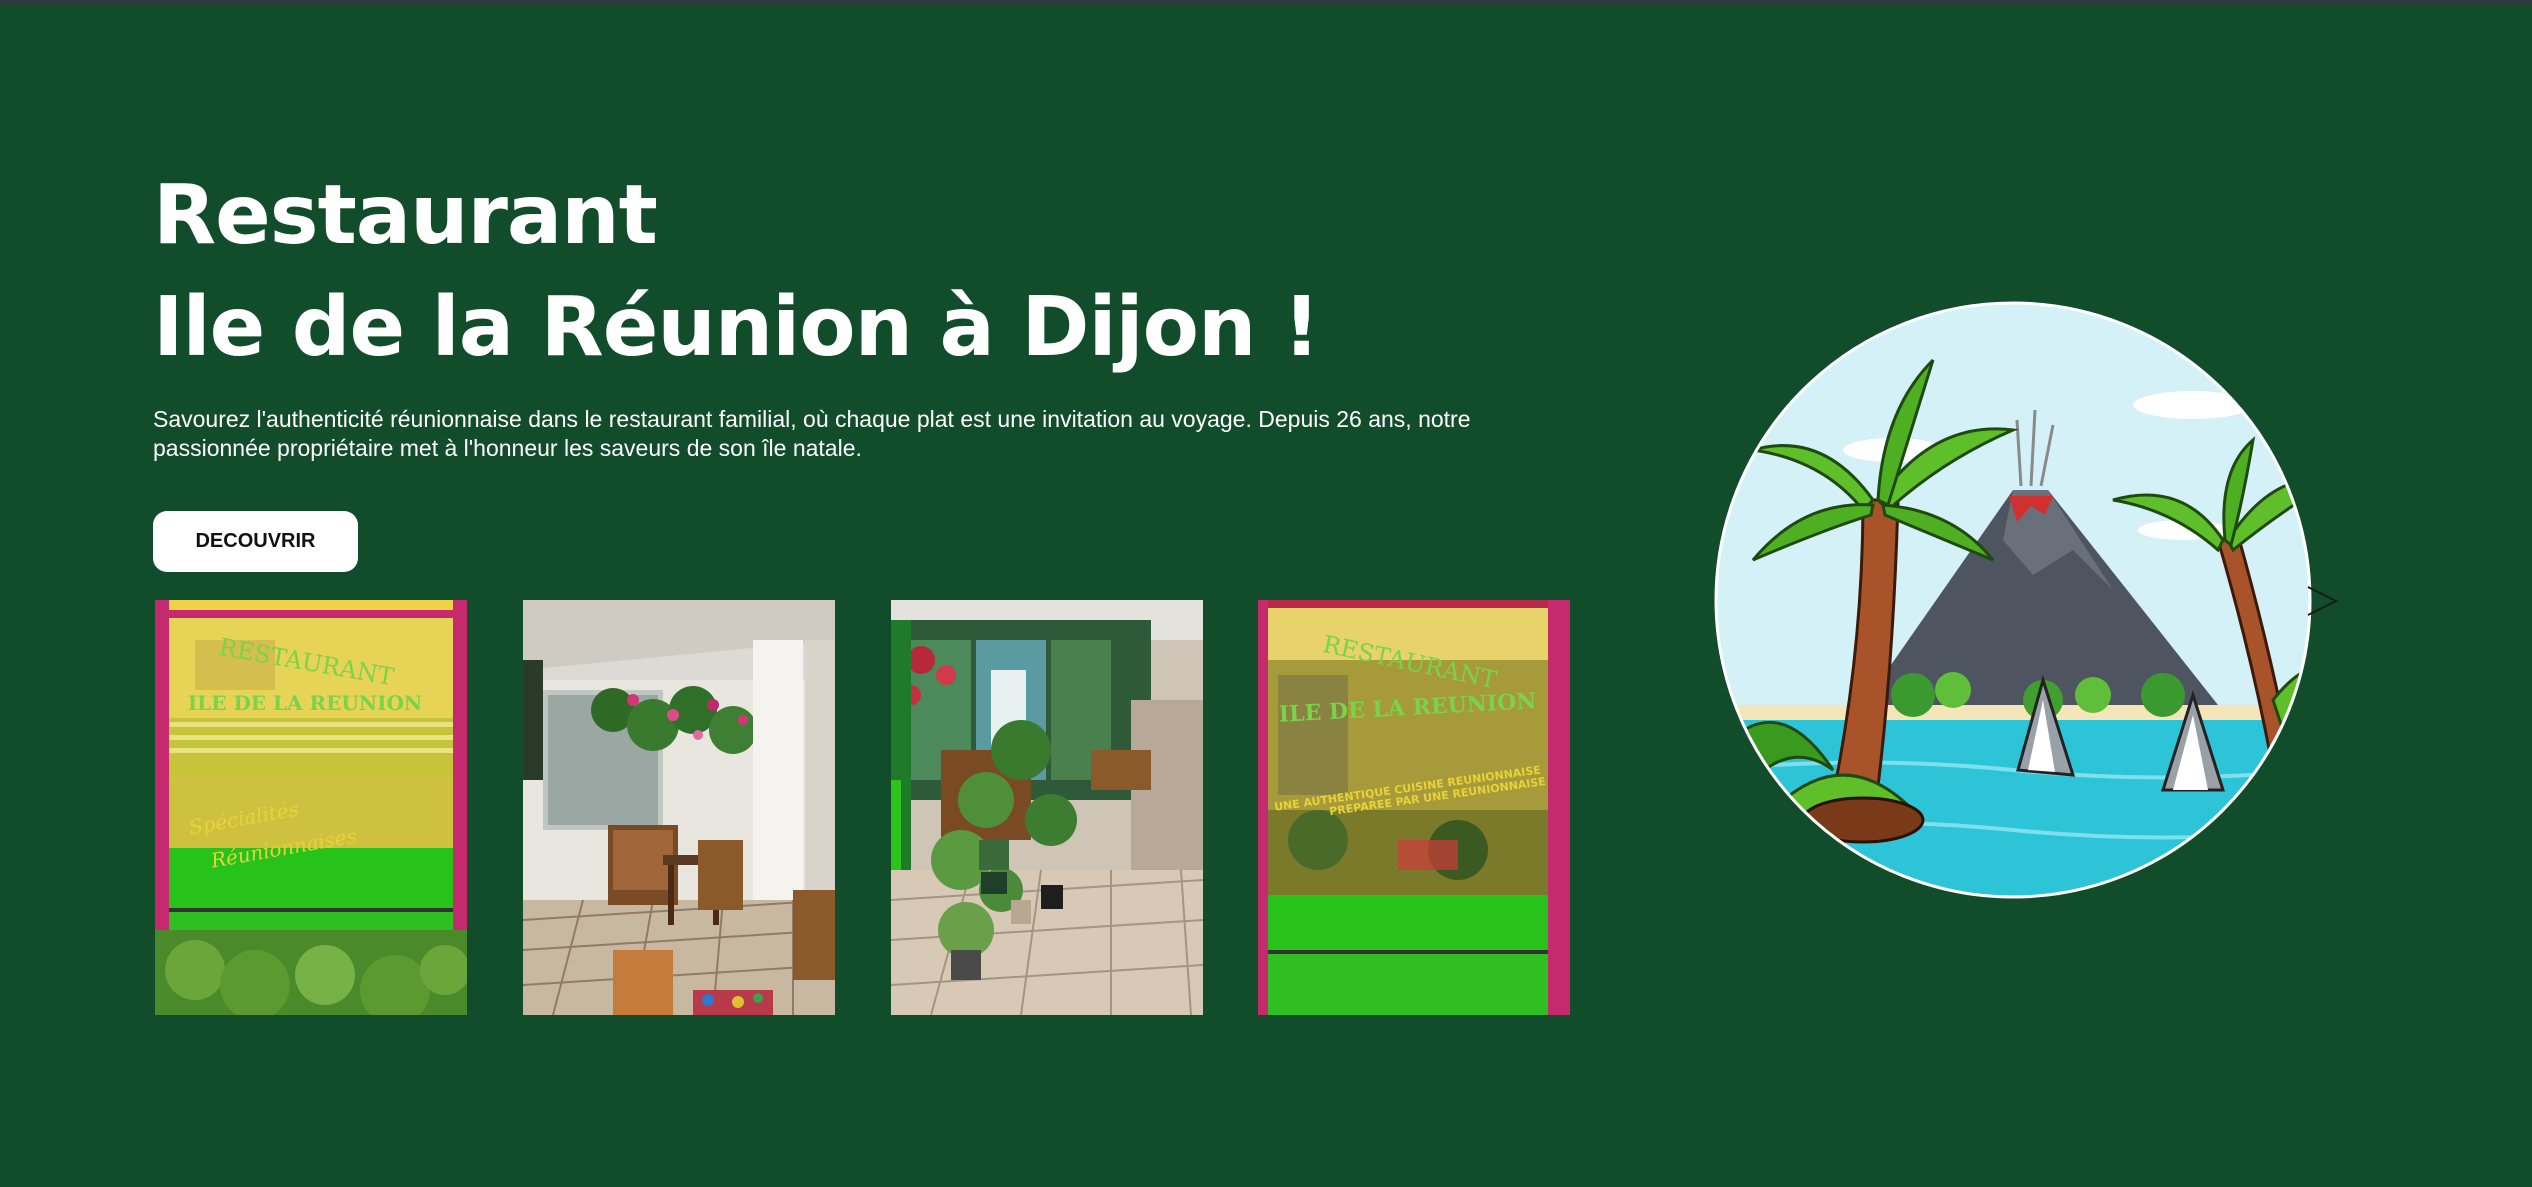 Image resolution: width=2532 pixels, height=1187 pixels. What do you see at coordinates (679, 807) in the screenshot?
I see `photo-dining-room` at bounding box center [679, 807].